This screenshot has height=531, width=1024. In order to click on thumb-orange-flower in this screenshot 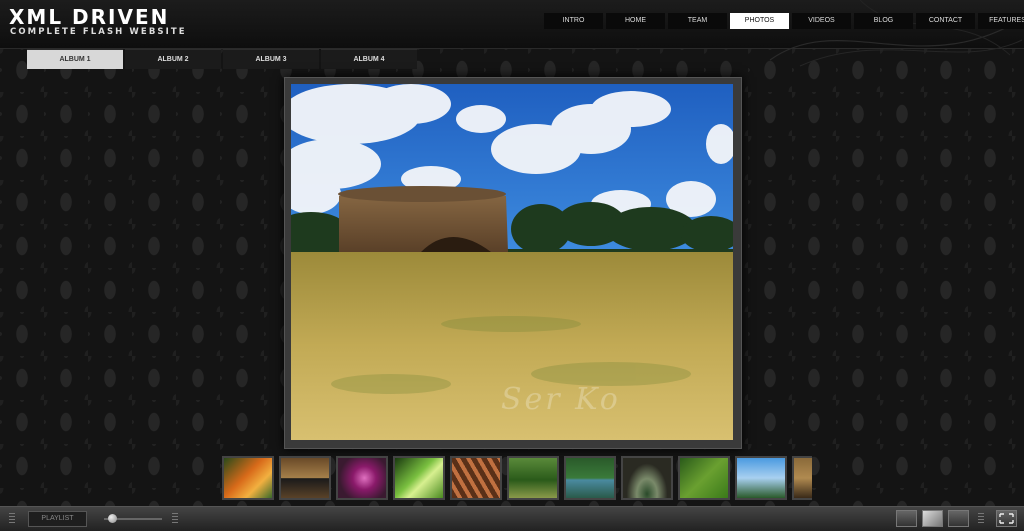, I will do `click(248, 478)`.